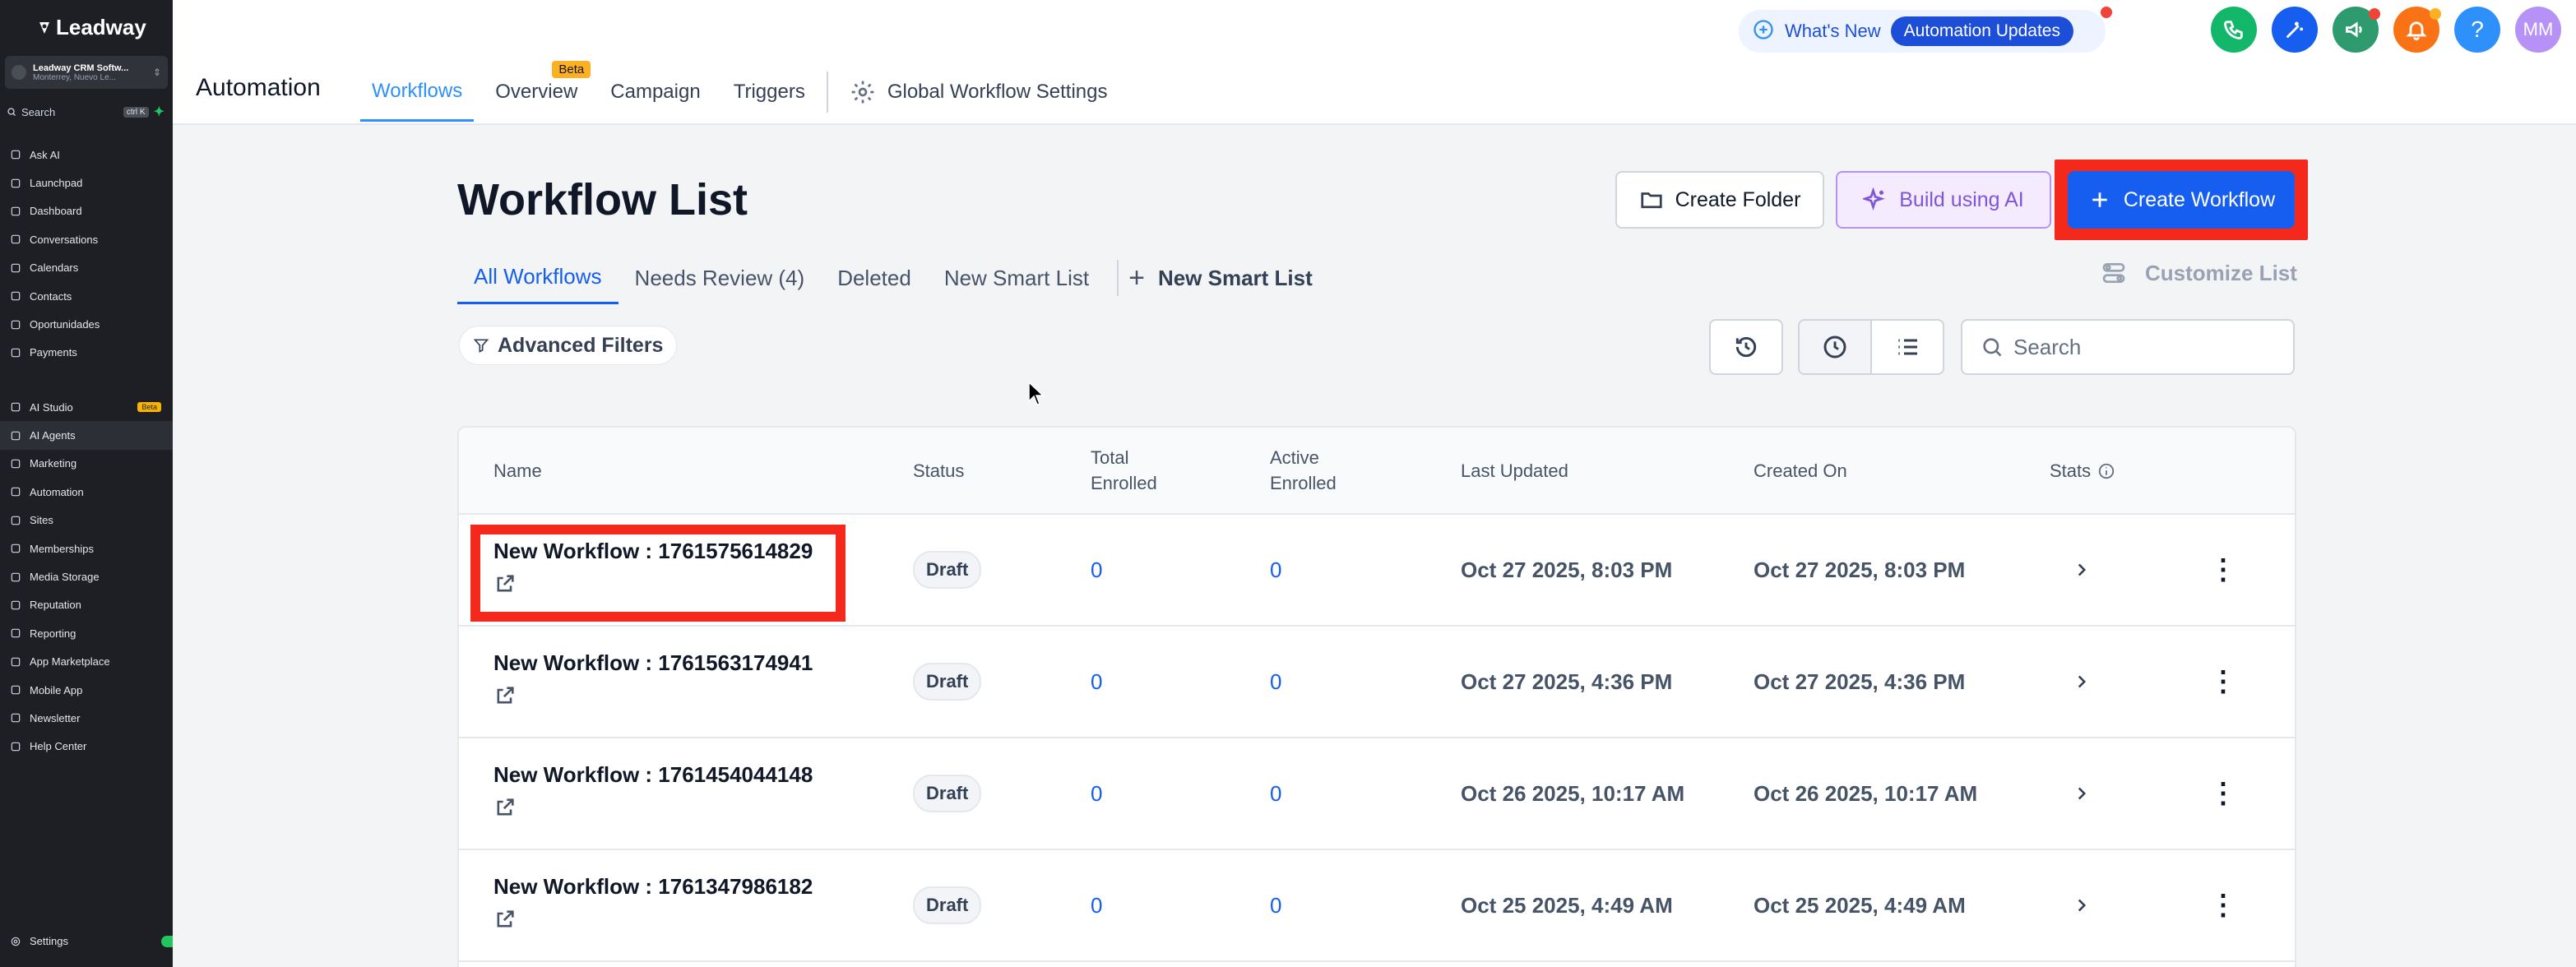 The image size is (2576, 967). I want to click on automation-updates-pill: Automation Updates, so click(1982, 31).